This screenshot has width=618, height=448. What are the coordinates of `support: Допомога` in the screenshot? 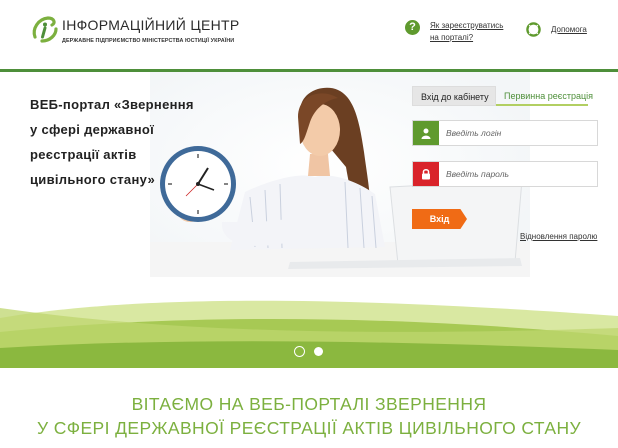 It's located at (556, 29).